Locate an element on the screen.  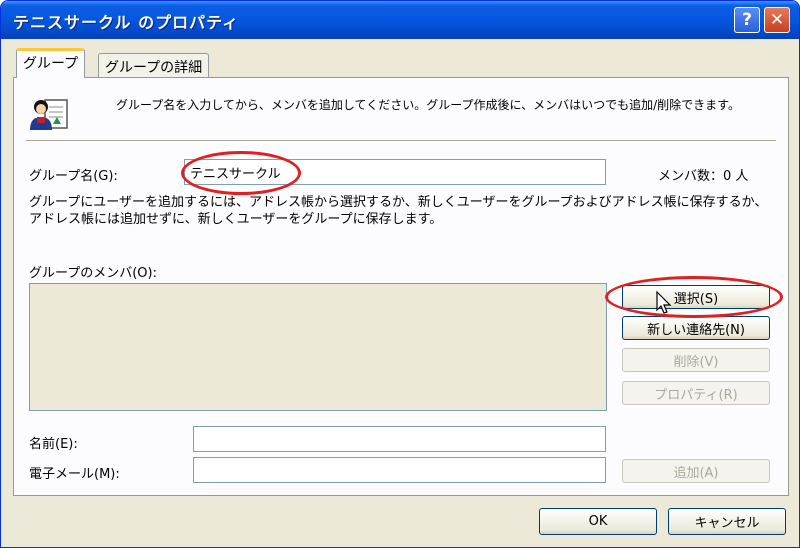
close-icon: ✕ is located at coordinates (777, 20).